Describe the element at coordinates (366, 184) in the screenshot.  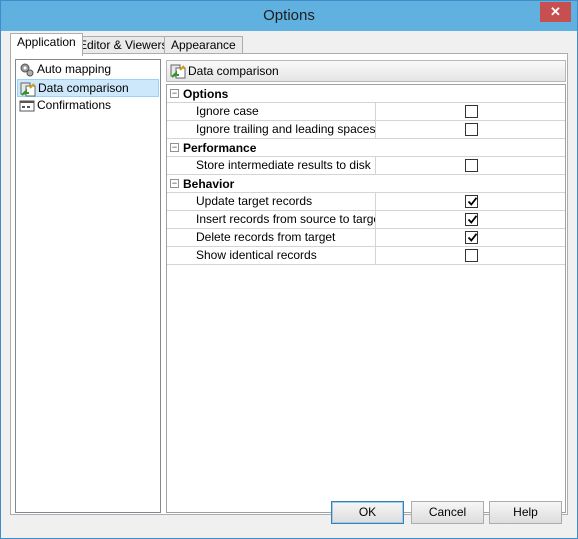
I see `category-behavior: − Behavior` at that location.